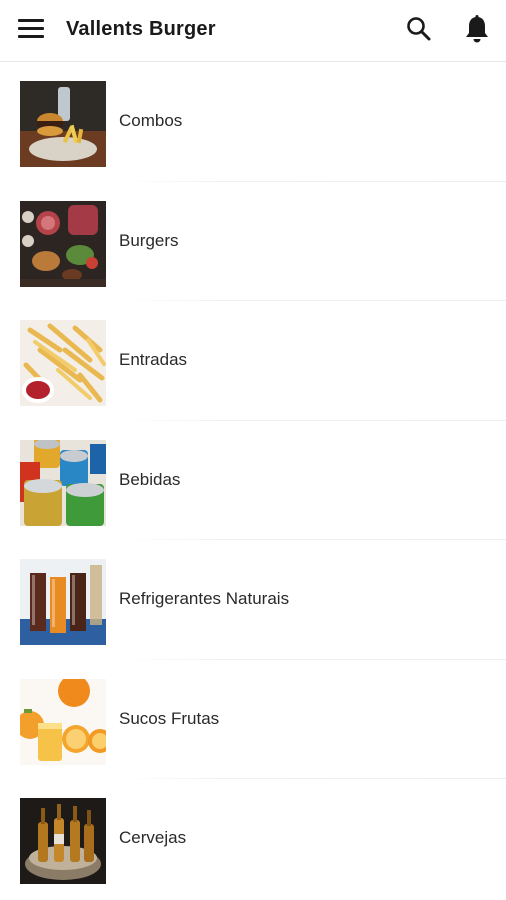 The width and height of the screenshot is (506, 900). What do you see at coordinates (63, 363) in the screenshot?
I see `fries-image` at bounding box center [63, 363].